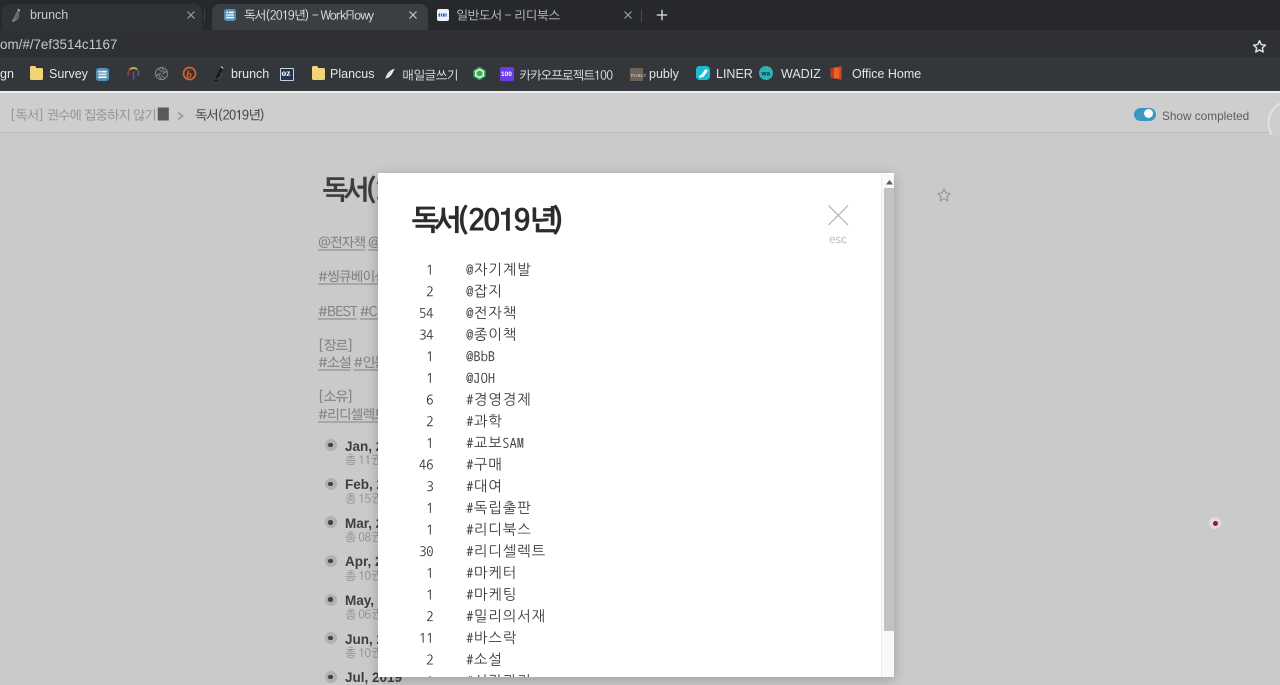  Describe the element at coordinates (189, 75) in the screenshot. I see `svg-text: b` at that location.